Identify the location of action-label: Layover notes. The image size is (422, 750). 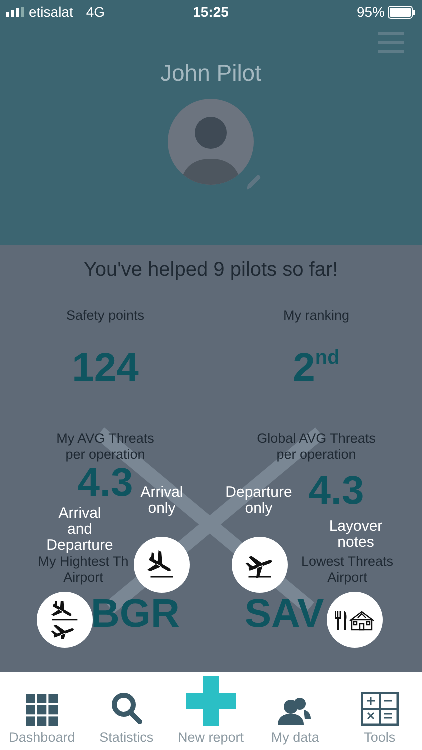
(356, 535).